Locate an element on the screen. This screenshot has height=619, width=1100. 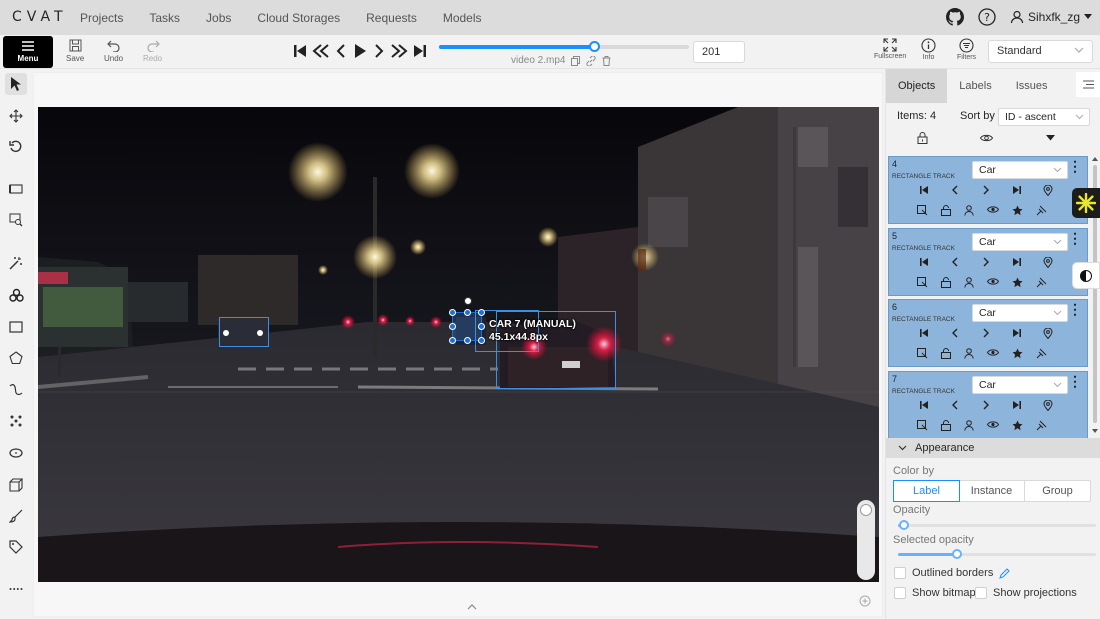
bbox-car-7-active is located at coordinates (467, 320).